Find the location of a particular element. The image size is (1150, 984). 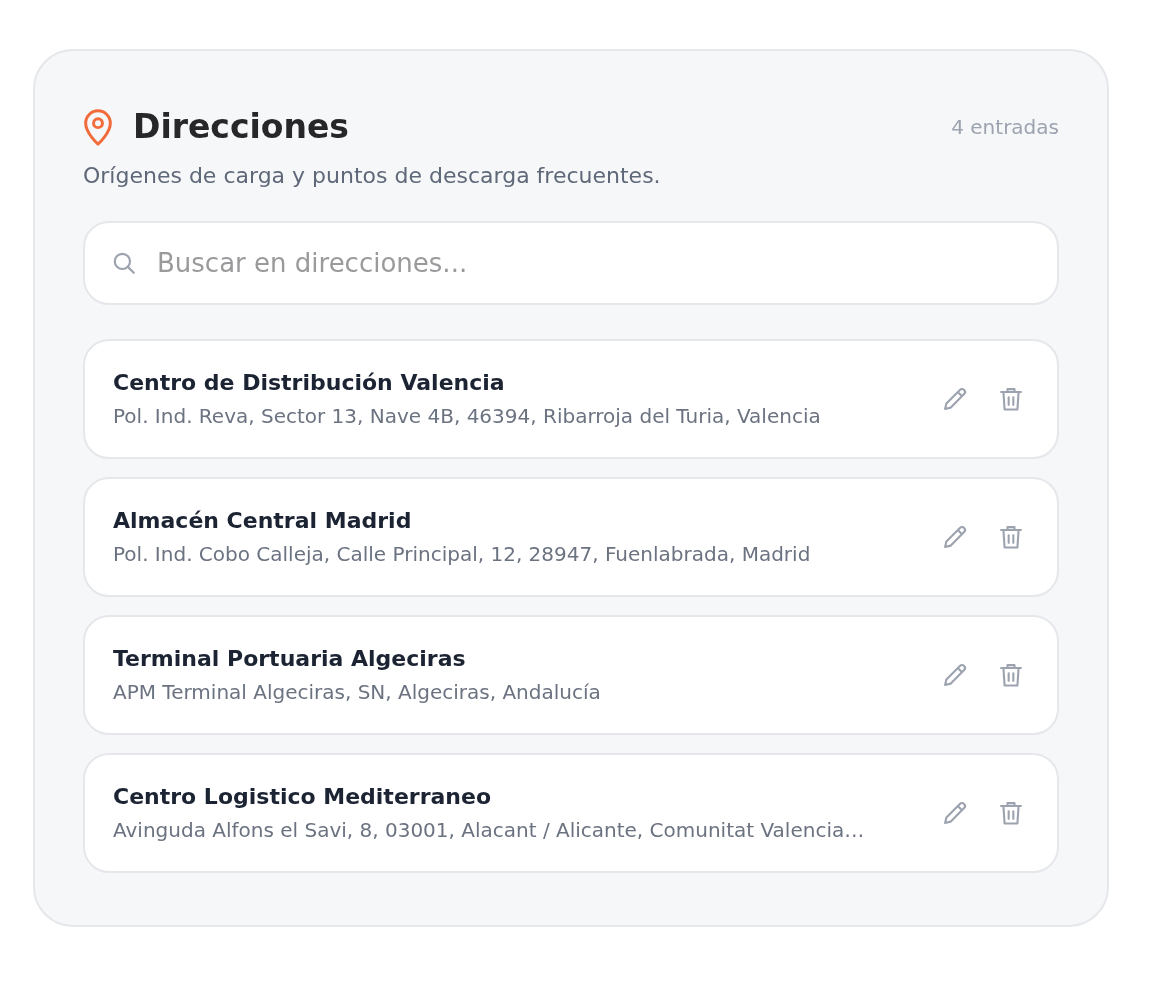

map-pin-icon is located at coordinates (98, 127).